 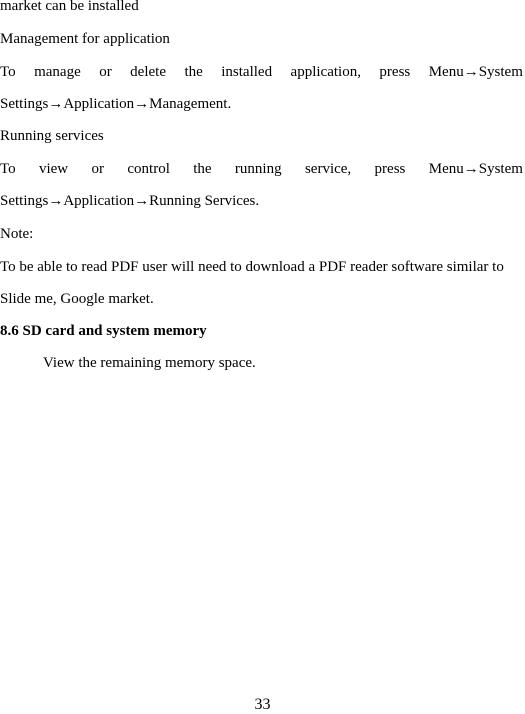 What do you see at coordinates (85, 39) in the screenshot?
I see `subheading-management: Management for application` at bounding box center [85, 39].